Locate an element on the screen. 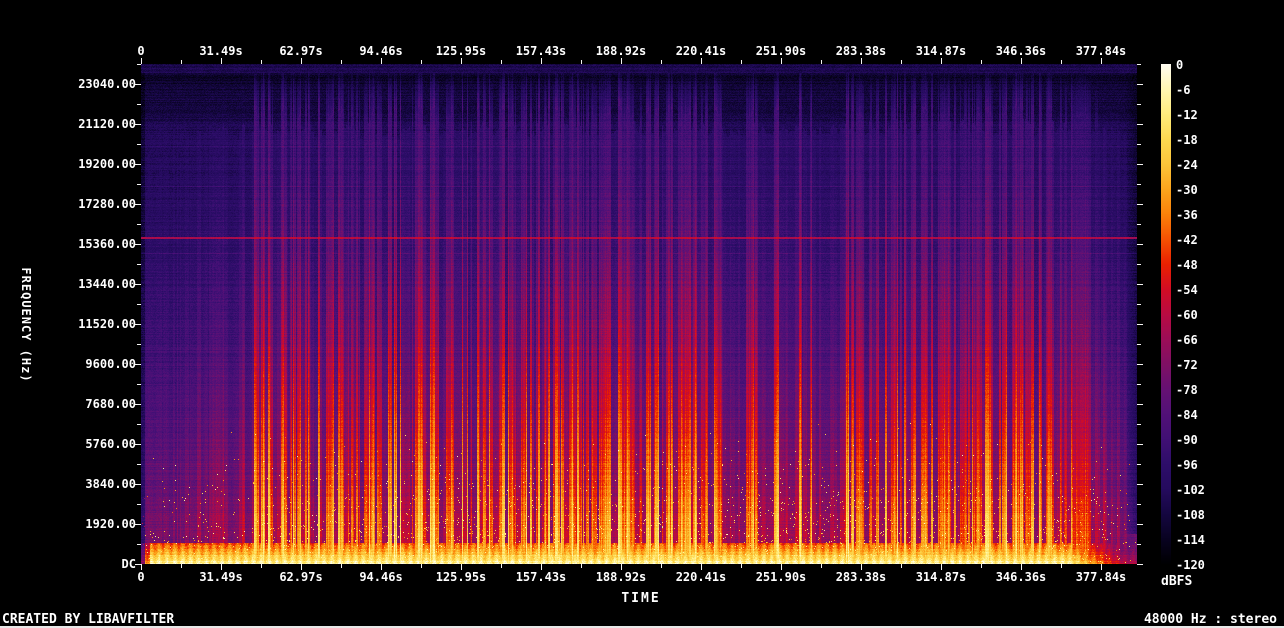  time-tick-label-bottom: 314.87s is located at coordinates (941, 577).